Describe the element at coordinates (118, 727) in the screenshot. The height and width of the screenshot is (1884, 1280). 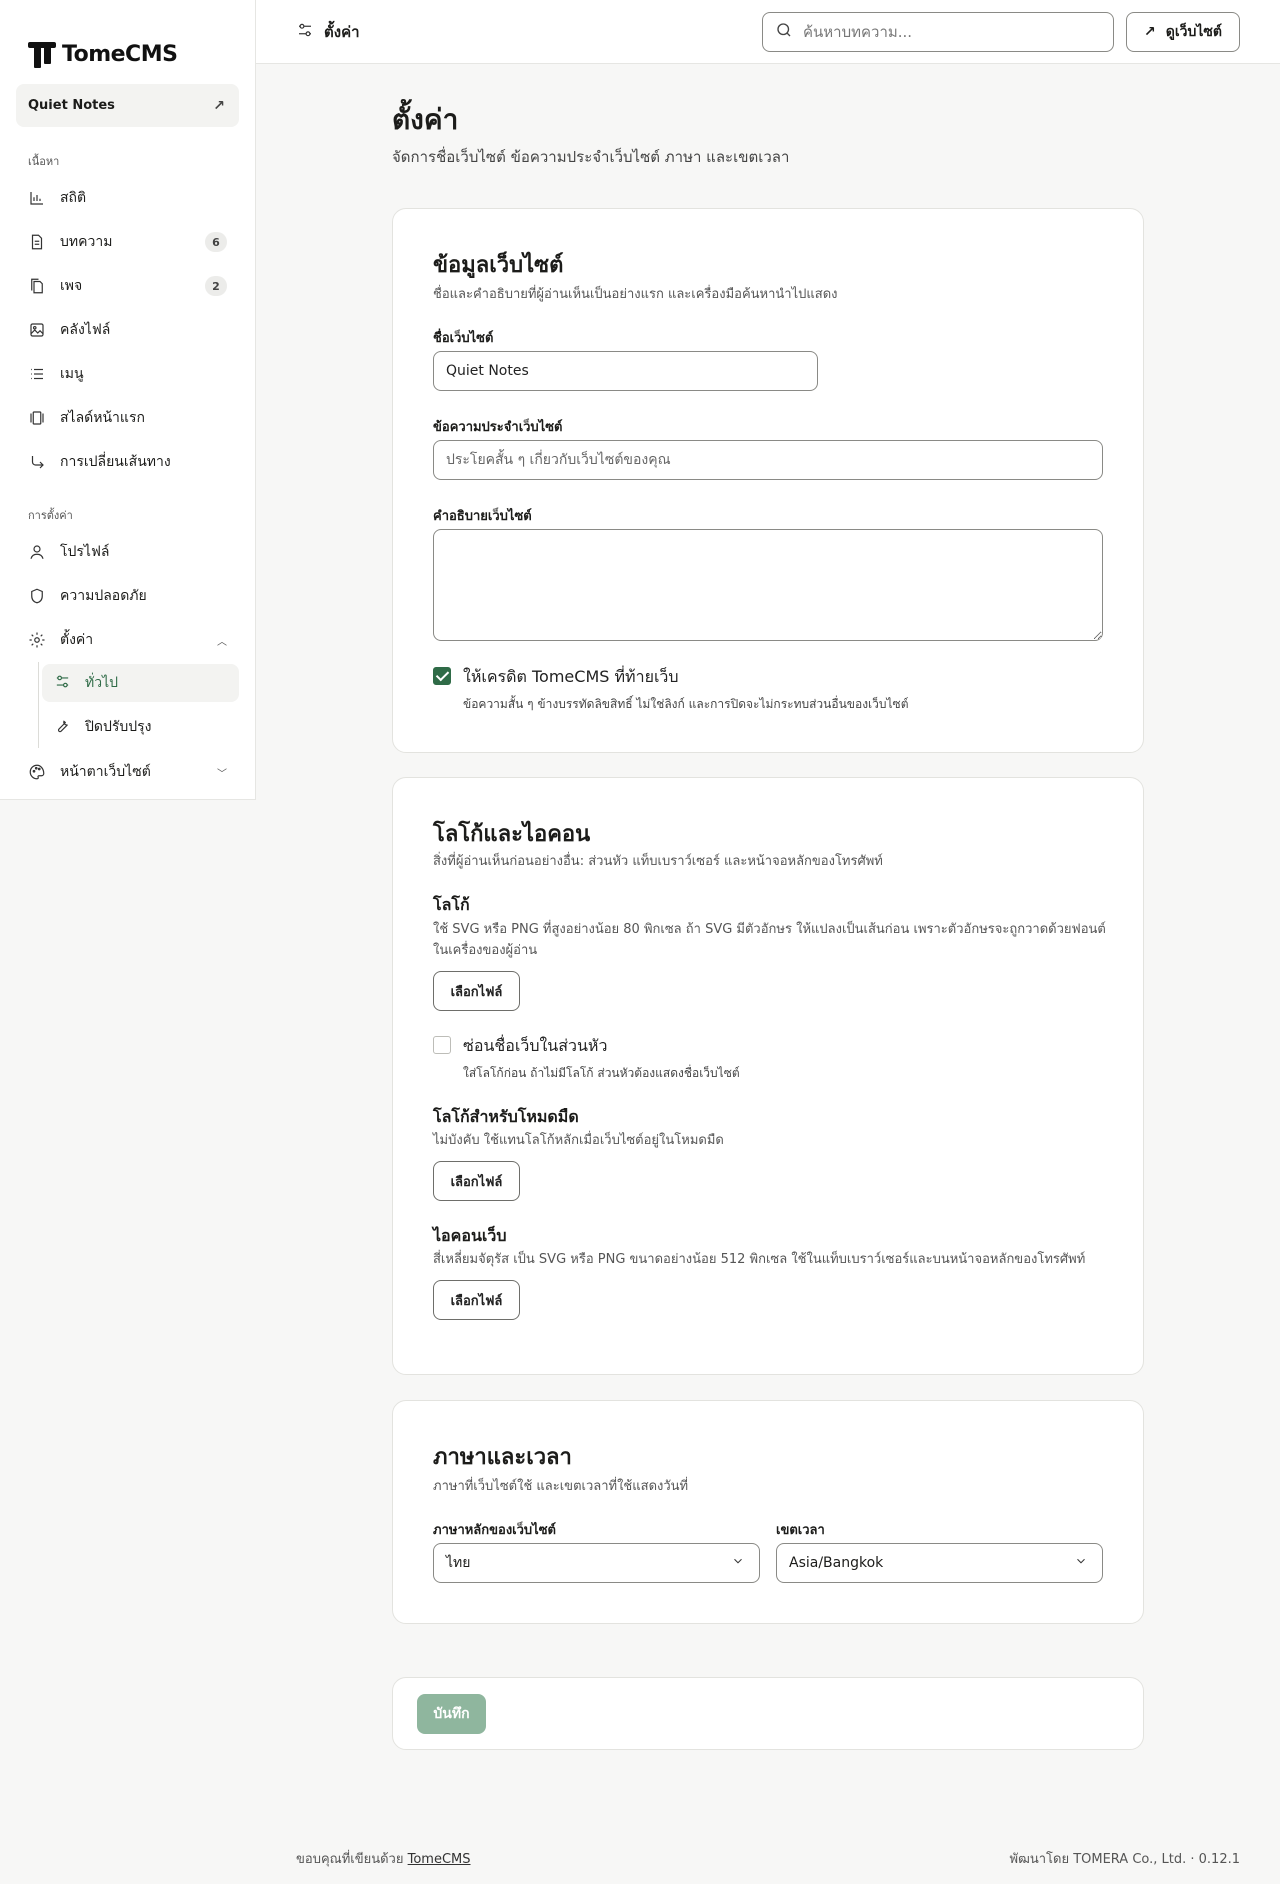
I see `sidebar-subitem-label: ปิดปรับปรุง` at that location.